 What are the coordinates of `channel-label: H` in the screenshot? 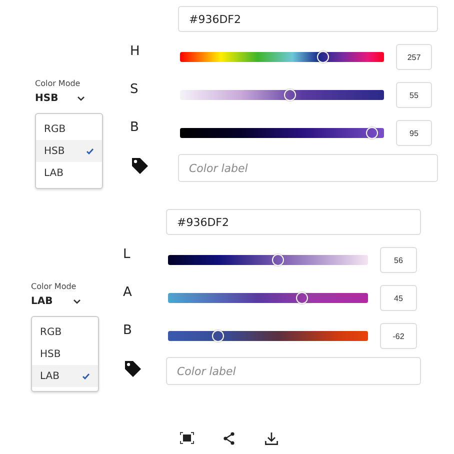 It's located at (135, 51).